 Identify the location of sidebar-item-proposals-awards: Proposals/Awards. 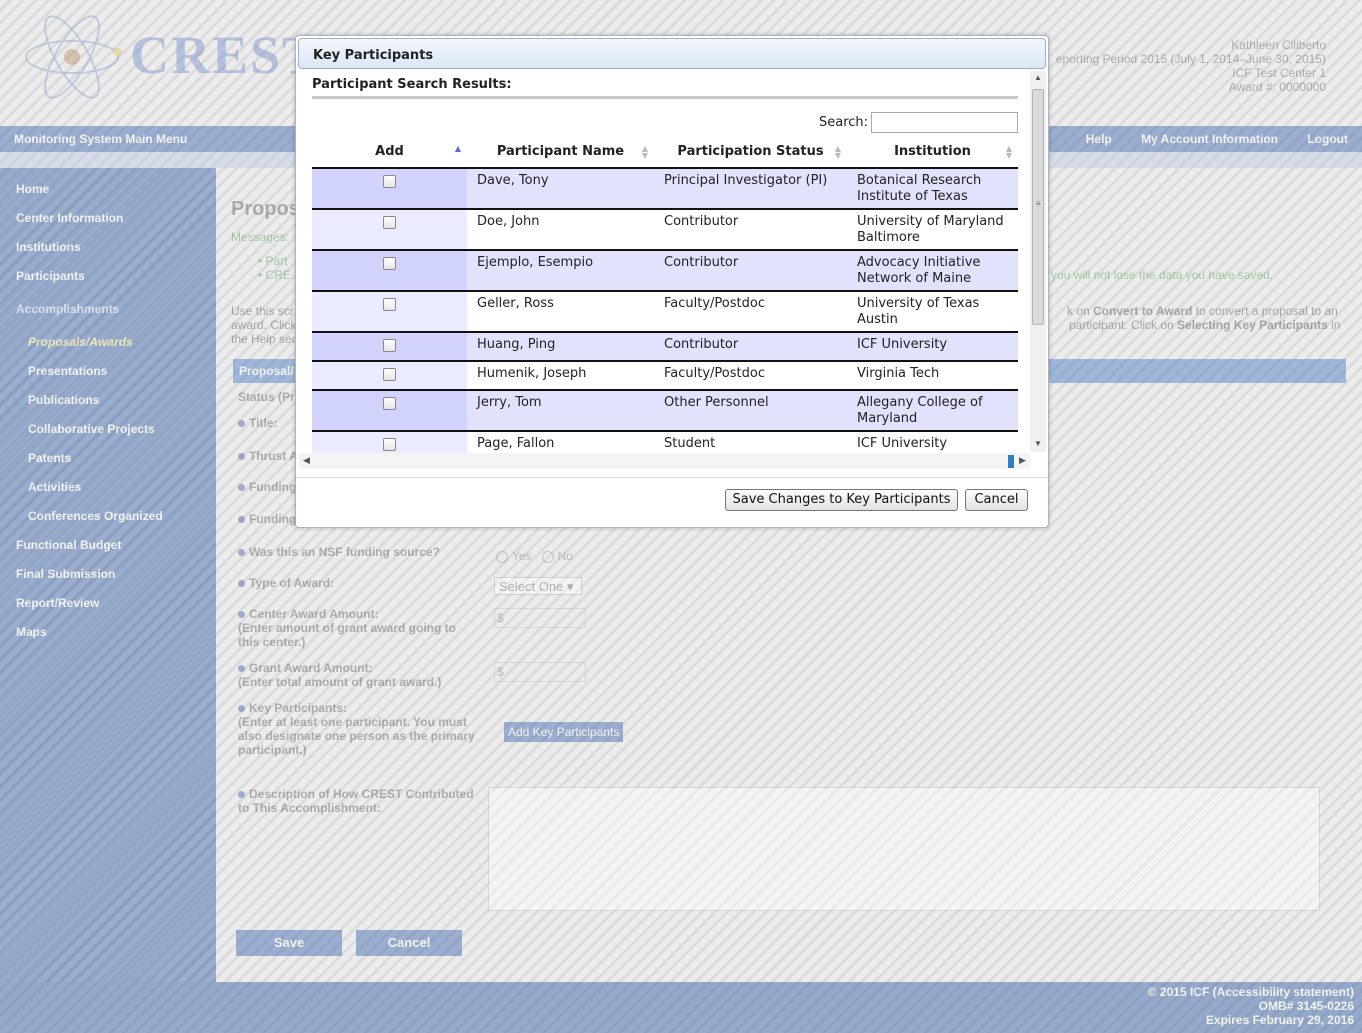
(80, 342).